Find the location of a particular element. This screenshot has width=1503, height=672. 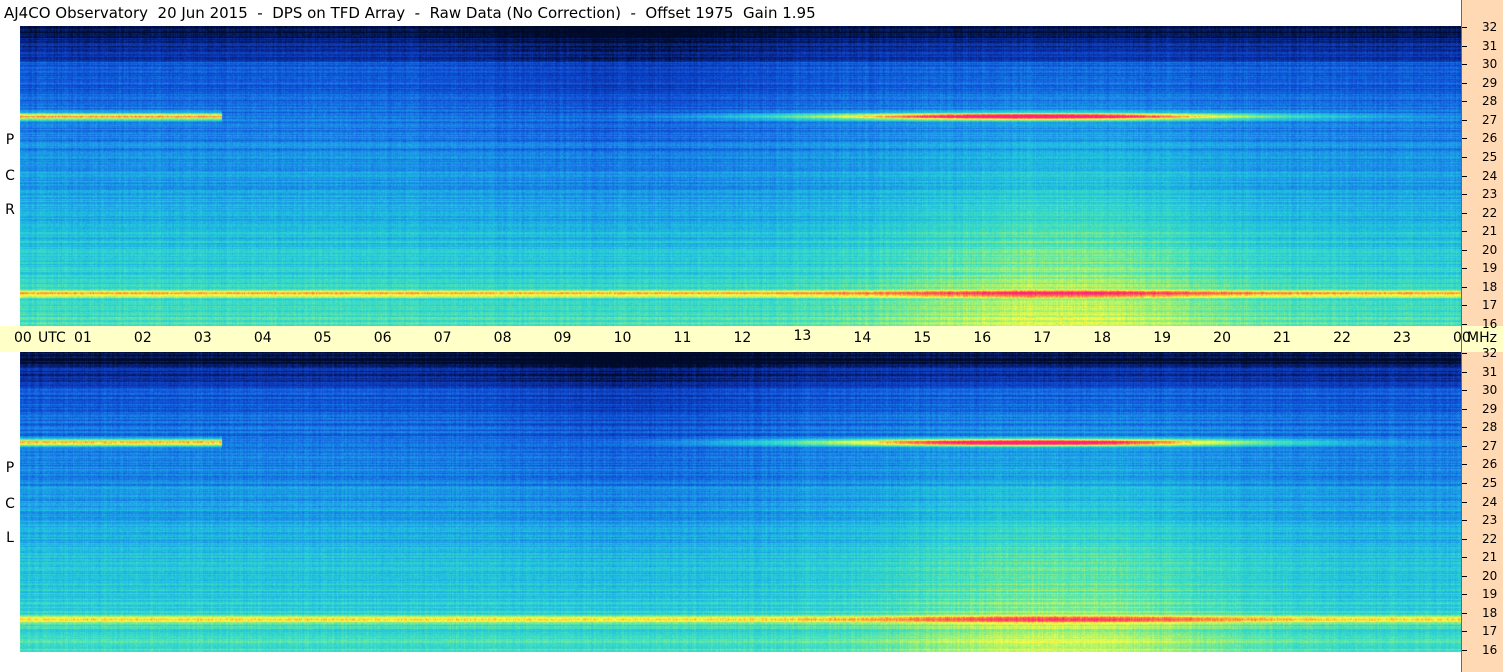

rcp-polarization-label: P C R is located at coordinates (10, 176).